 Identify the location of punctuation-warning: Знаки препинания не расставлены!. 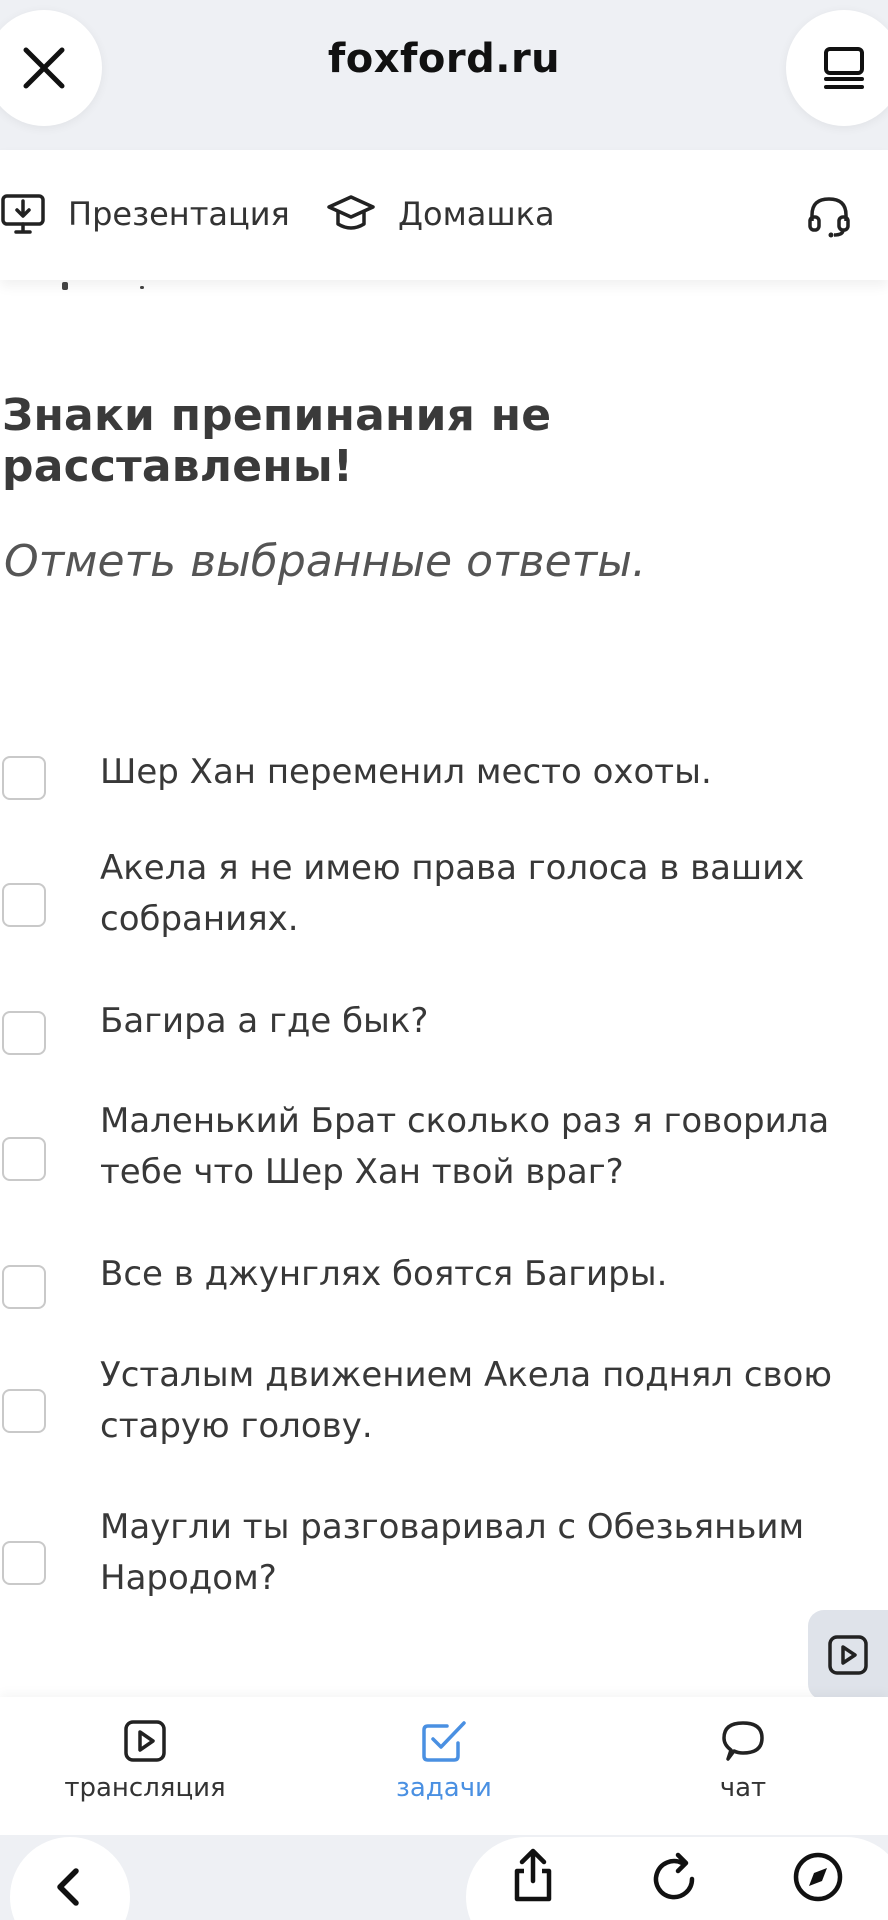
(277, 441).